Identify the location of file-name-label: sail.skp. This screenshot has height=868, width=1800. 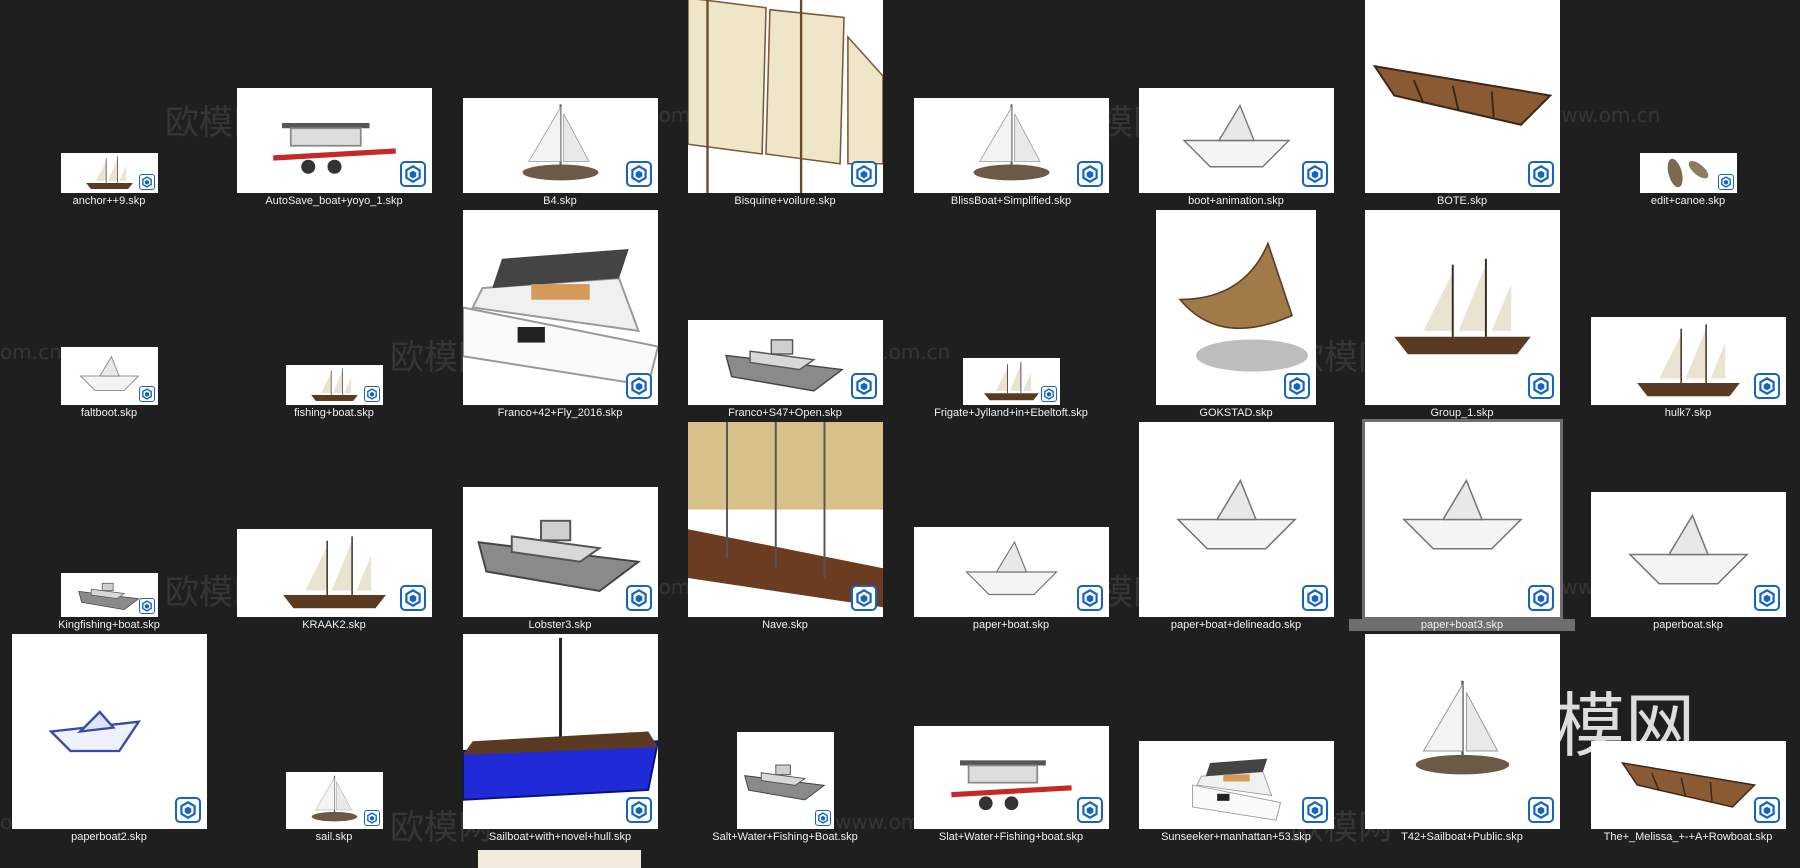
(334, 837).